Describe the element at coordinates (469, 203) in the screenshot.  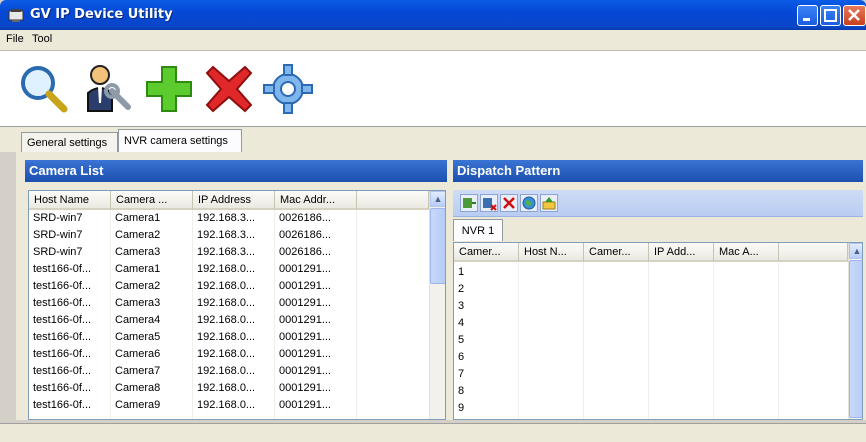
I see `add-row-button` at that location.